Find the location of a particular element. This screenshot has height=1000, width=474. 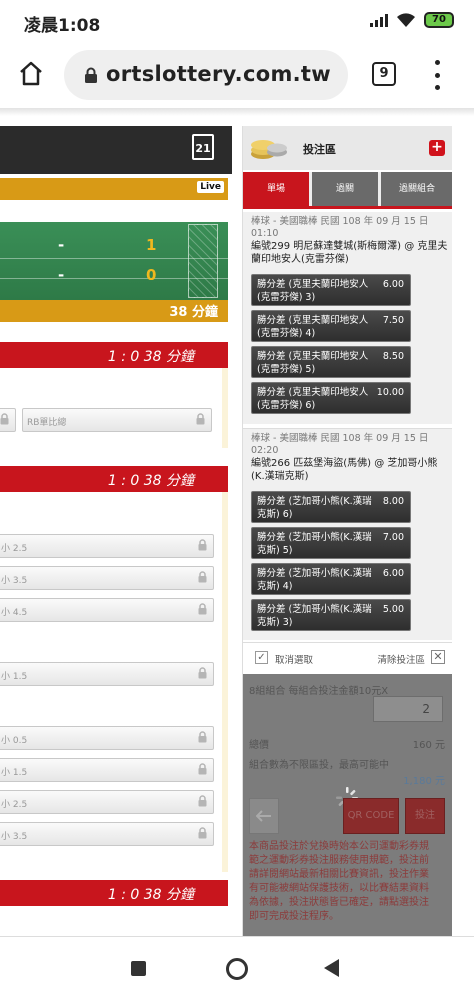

status-bar: 凌晨1:08 70 is located at coordinates (237, 21).